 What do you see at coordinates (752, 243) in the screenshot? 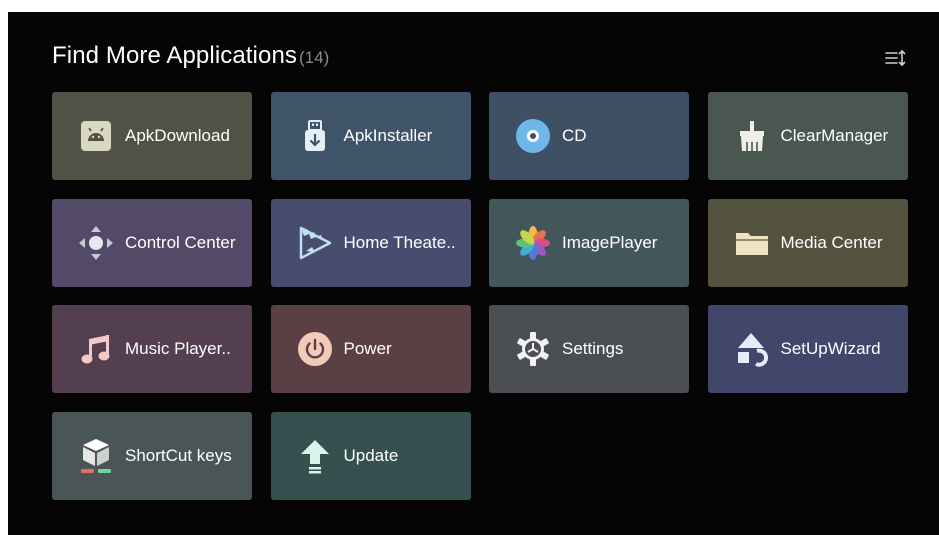
I see `folder-icon` at bounding box center [752, 243].